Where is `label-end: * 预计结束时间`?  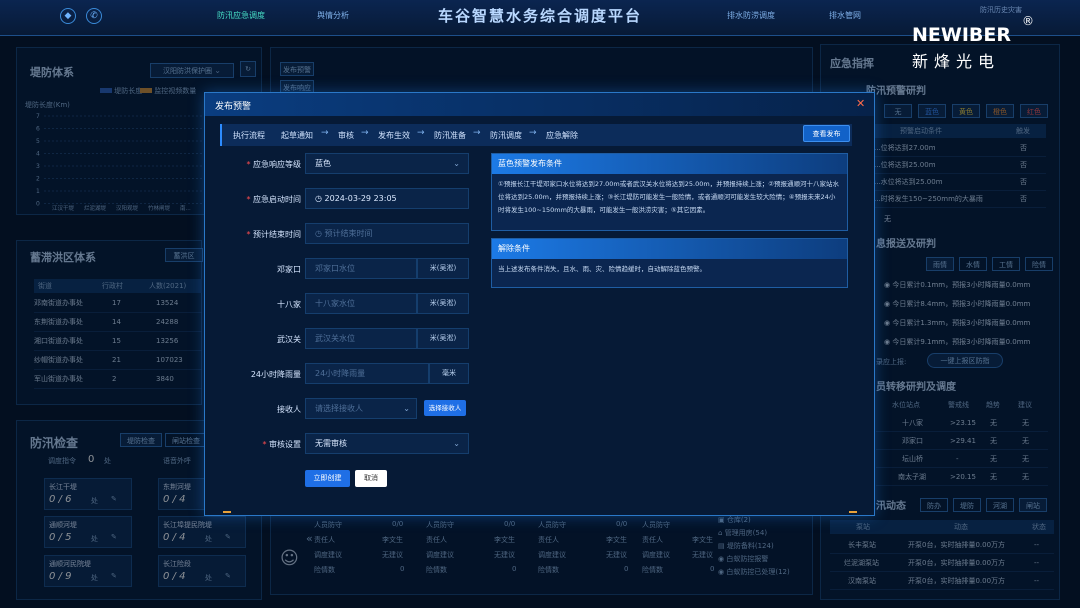 label-end: * 预计结束时间 is located at coordinates (253, 234).